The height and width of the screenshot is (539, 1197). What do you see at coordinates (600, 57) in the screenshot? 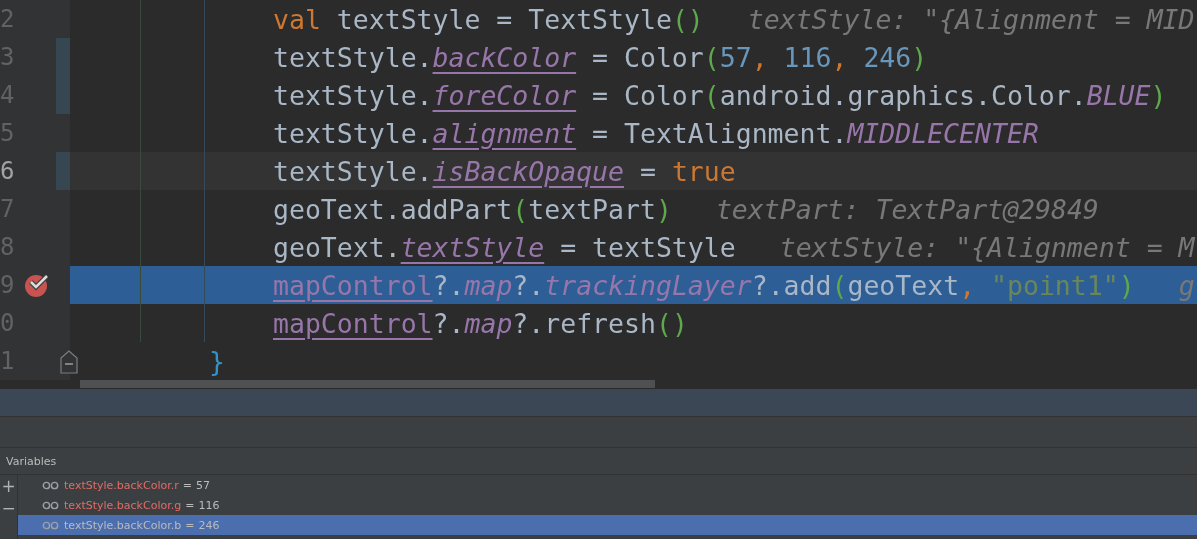
I see `code-line: textStyle.backColor = Color(57, 116, 246)` at bounding box center [600, 57].